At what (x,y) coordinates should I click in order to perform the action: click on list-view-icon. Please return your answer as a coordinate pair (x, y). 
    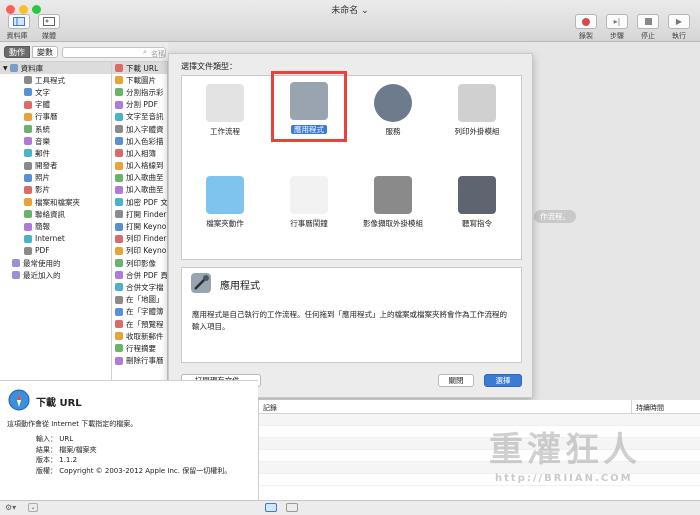
    Looking at the image, I should click on (271, 507).